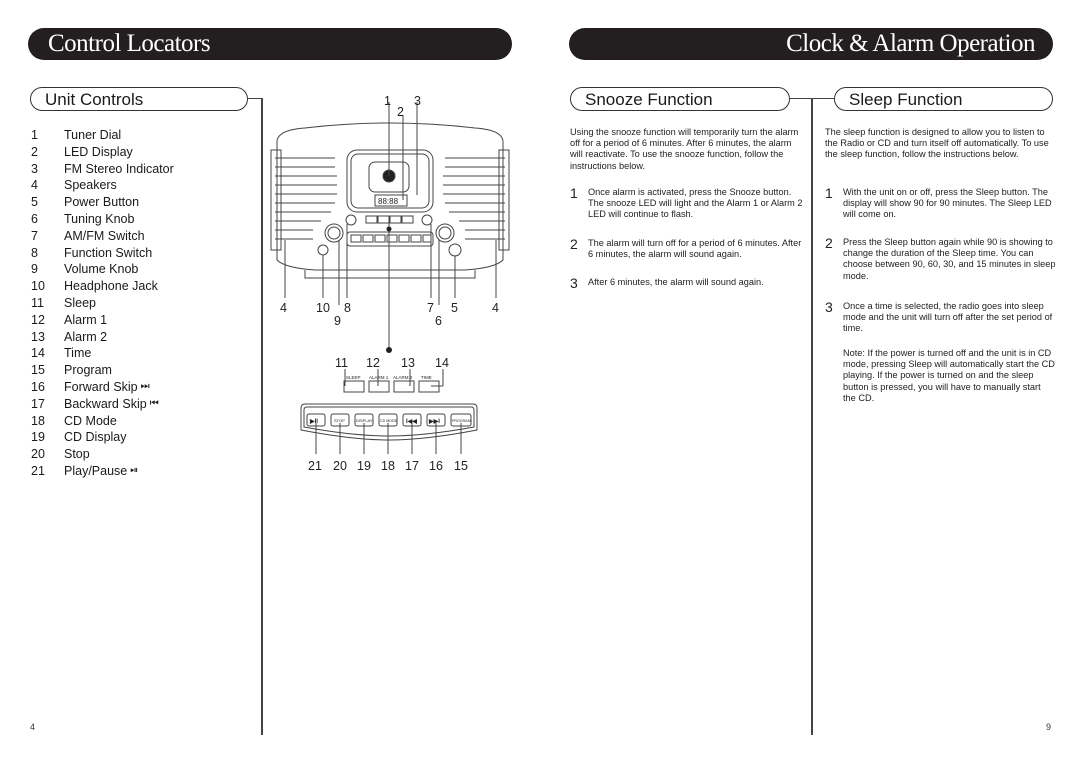 This screenshot has height=764, width=1080. I want to click on control-list-item: 19 CD Display, so click(102, 437).